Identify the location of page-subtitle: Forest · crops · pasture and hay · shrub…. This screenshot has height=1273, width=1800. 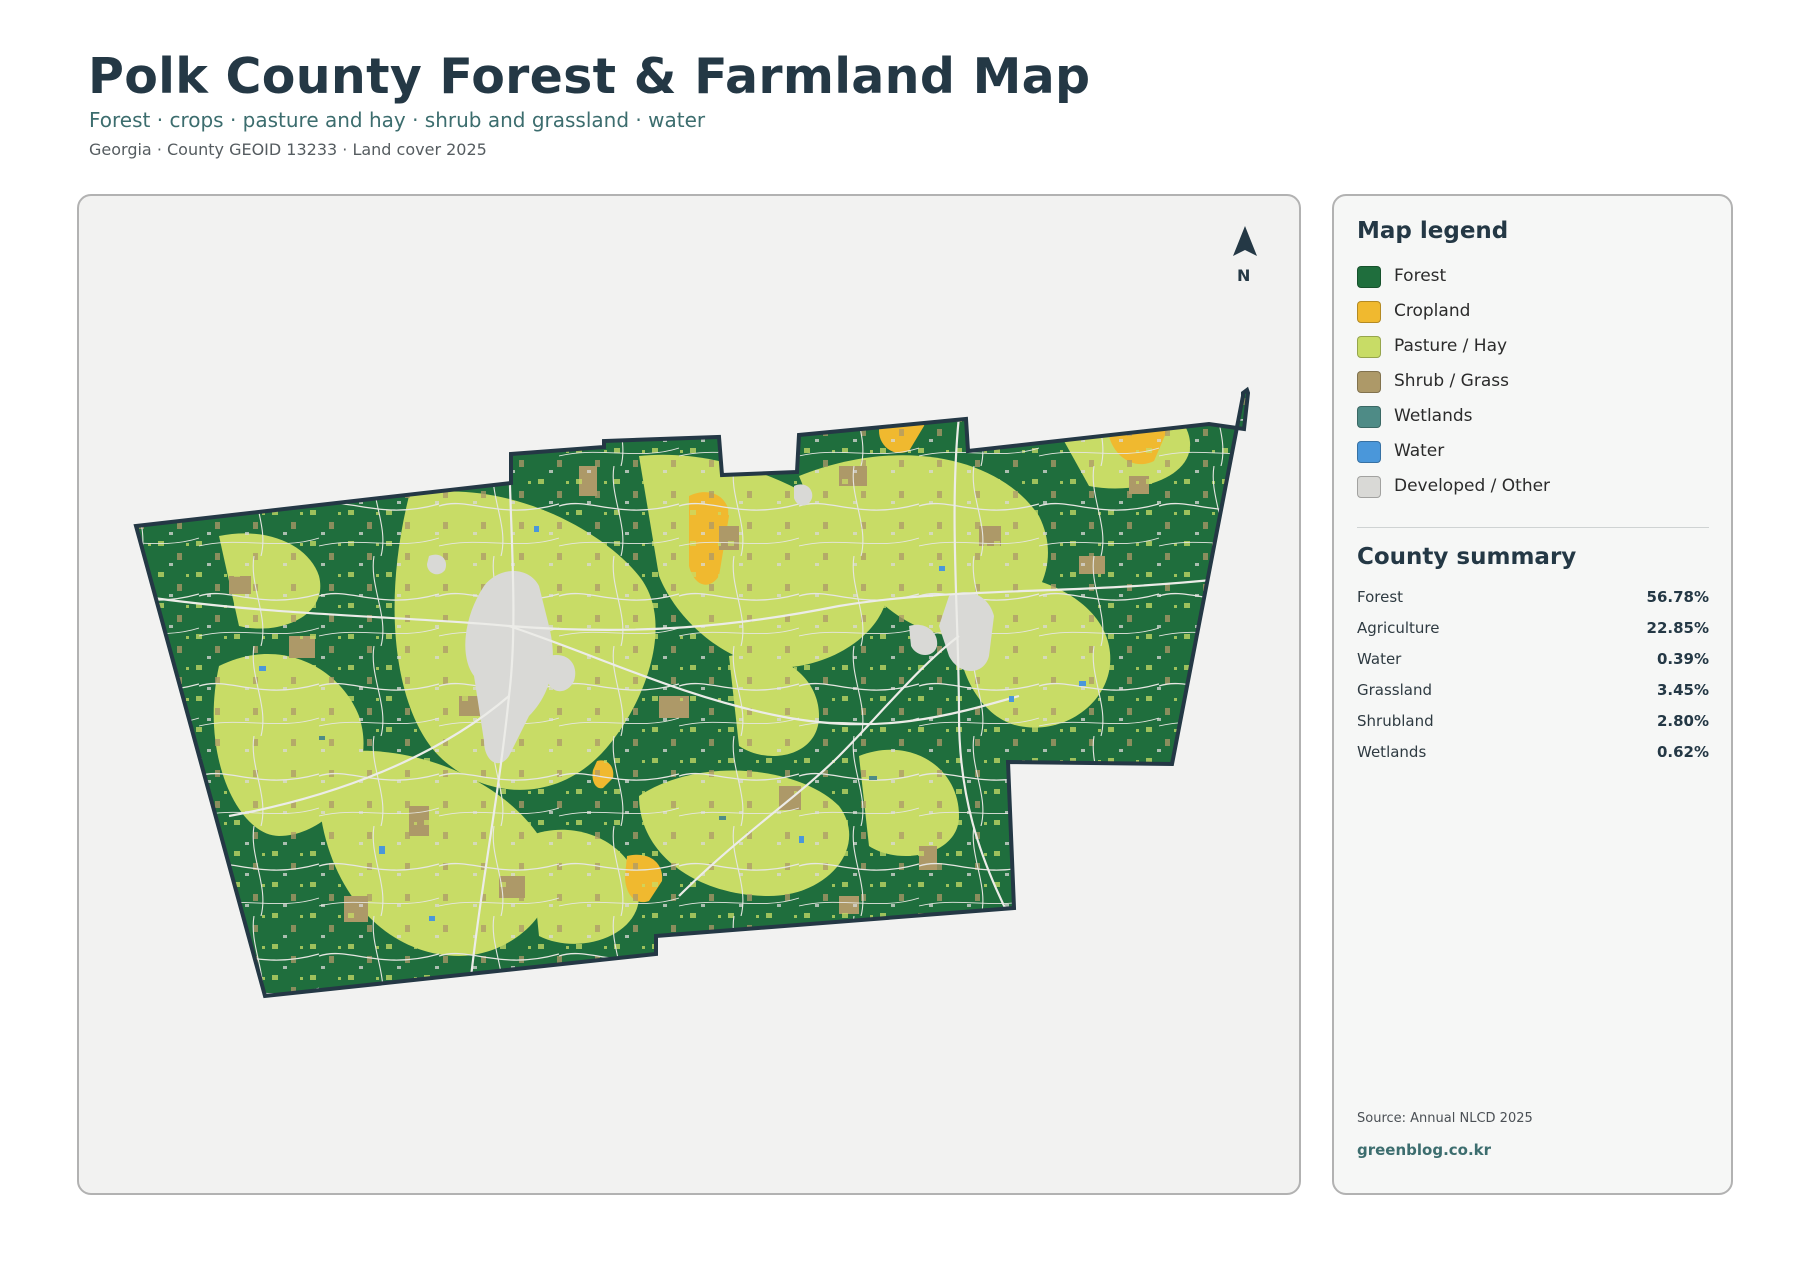
(397, 120).